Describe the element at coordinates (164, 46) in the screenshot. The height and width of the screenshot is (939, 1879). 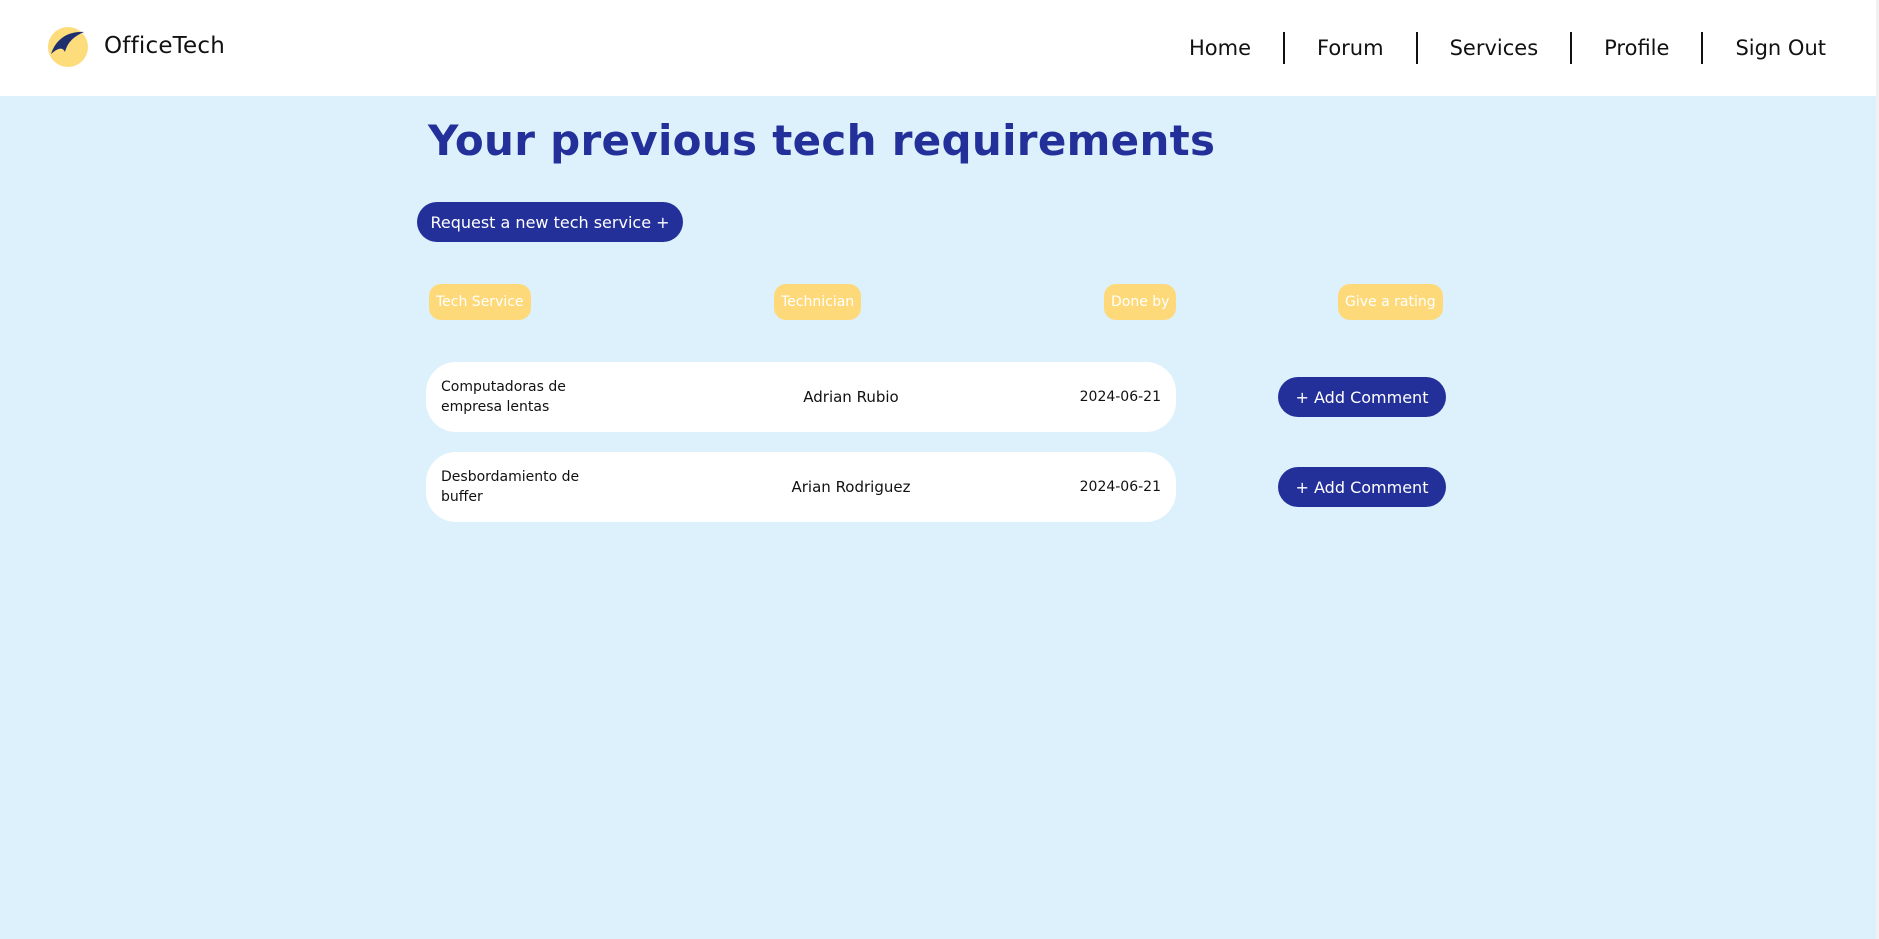
I see `brand-name: OfficeTech` at that location.